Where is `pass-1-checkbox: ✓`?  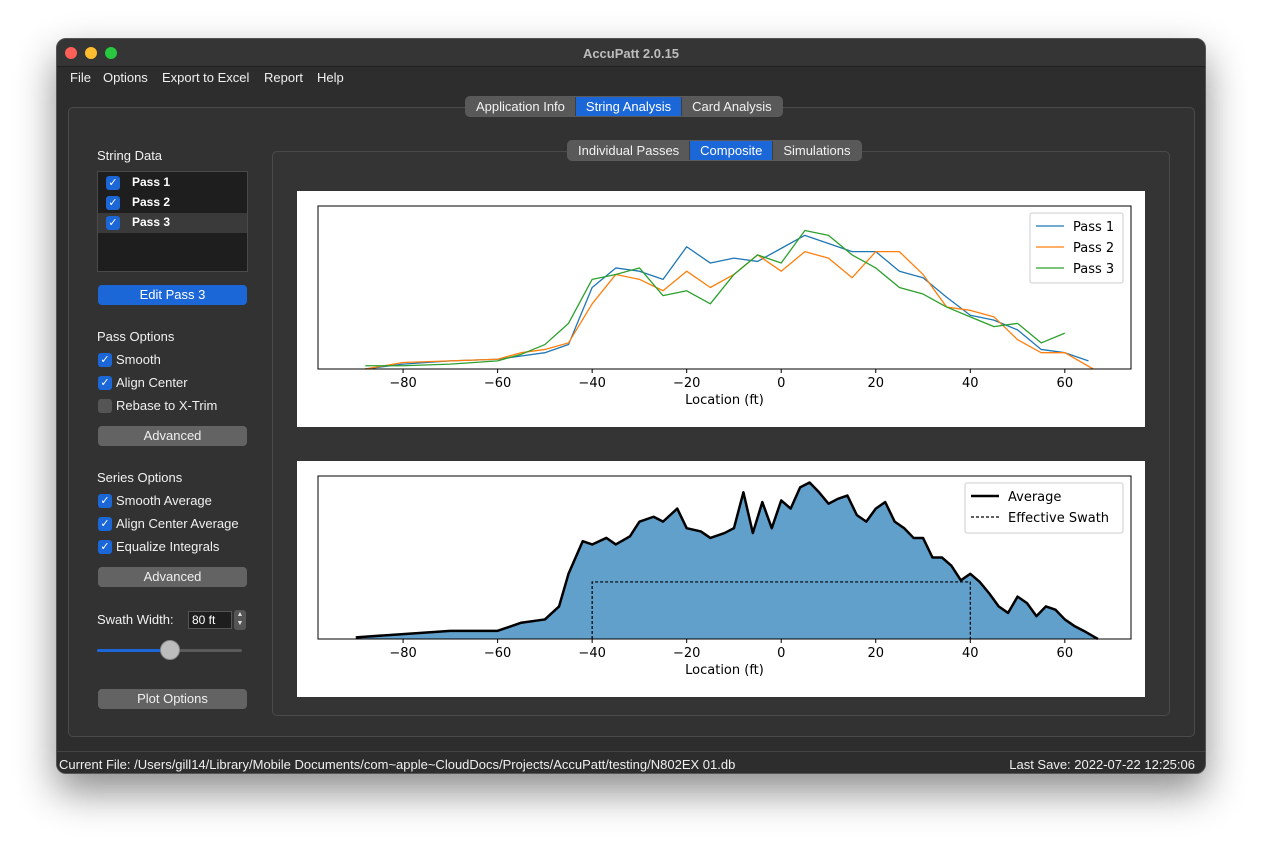
pass-1-checkbox: ✓ is located at coordinates (113, 183).